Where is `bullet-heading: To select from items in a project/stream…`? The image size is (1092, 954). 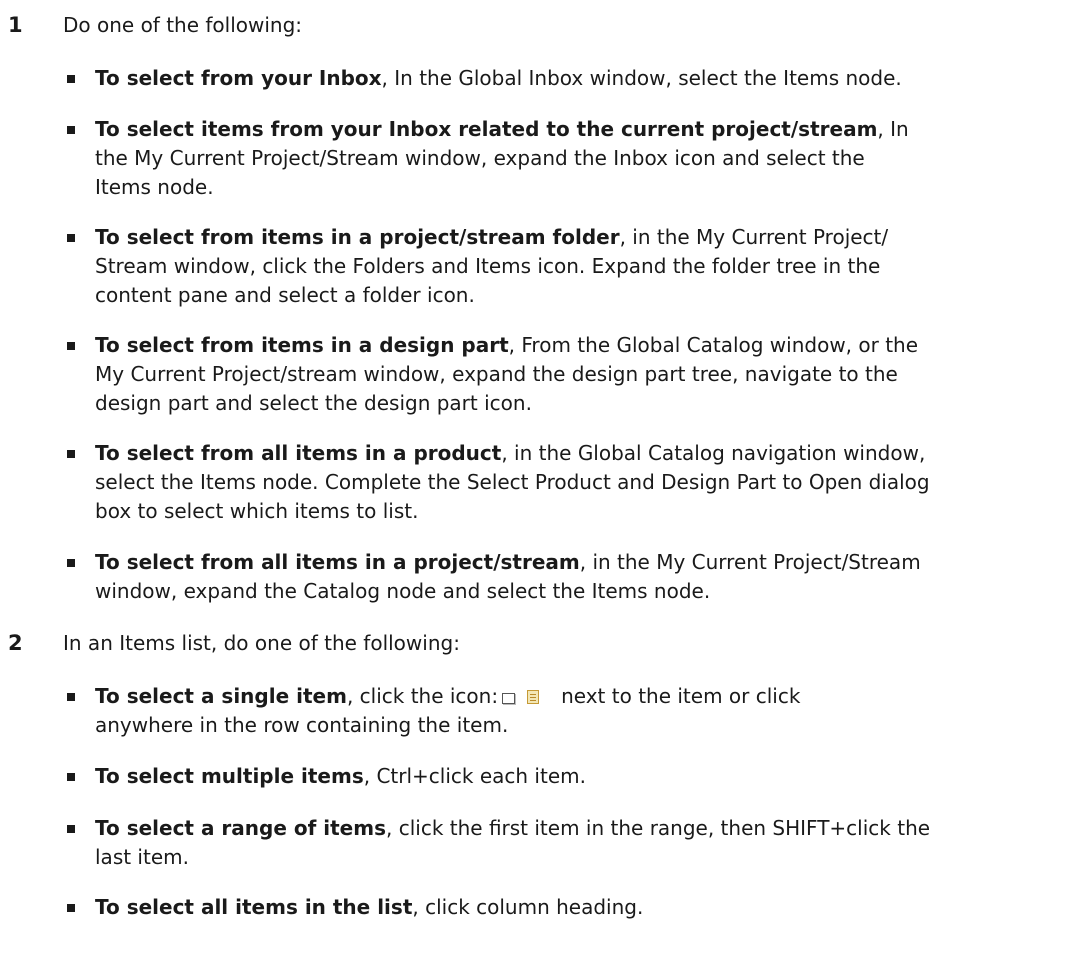
bullet-heading: To select from items in a project/stream… is located at coordinates (357, 237).